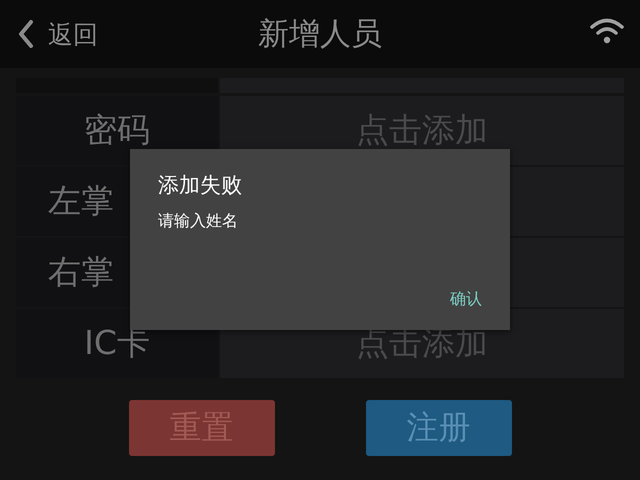  Describe the element at coordinates (320, 34) in the screenshot. I see `screen-title: 新增人员` at that location.